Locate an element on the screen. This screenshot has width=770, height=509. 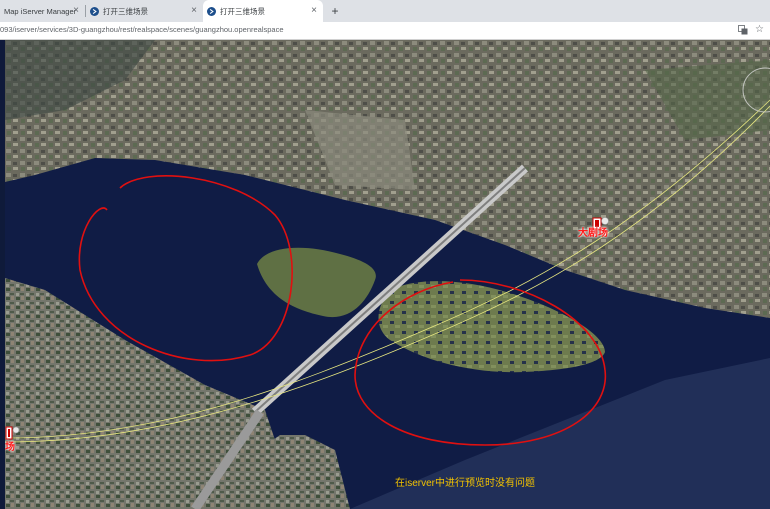
tab-open-3d-scene-1: 打开三维场景 × is located at coordinates (144, 11).